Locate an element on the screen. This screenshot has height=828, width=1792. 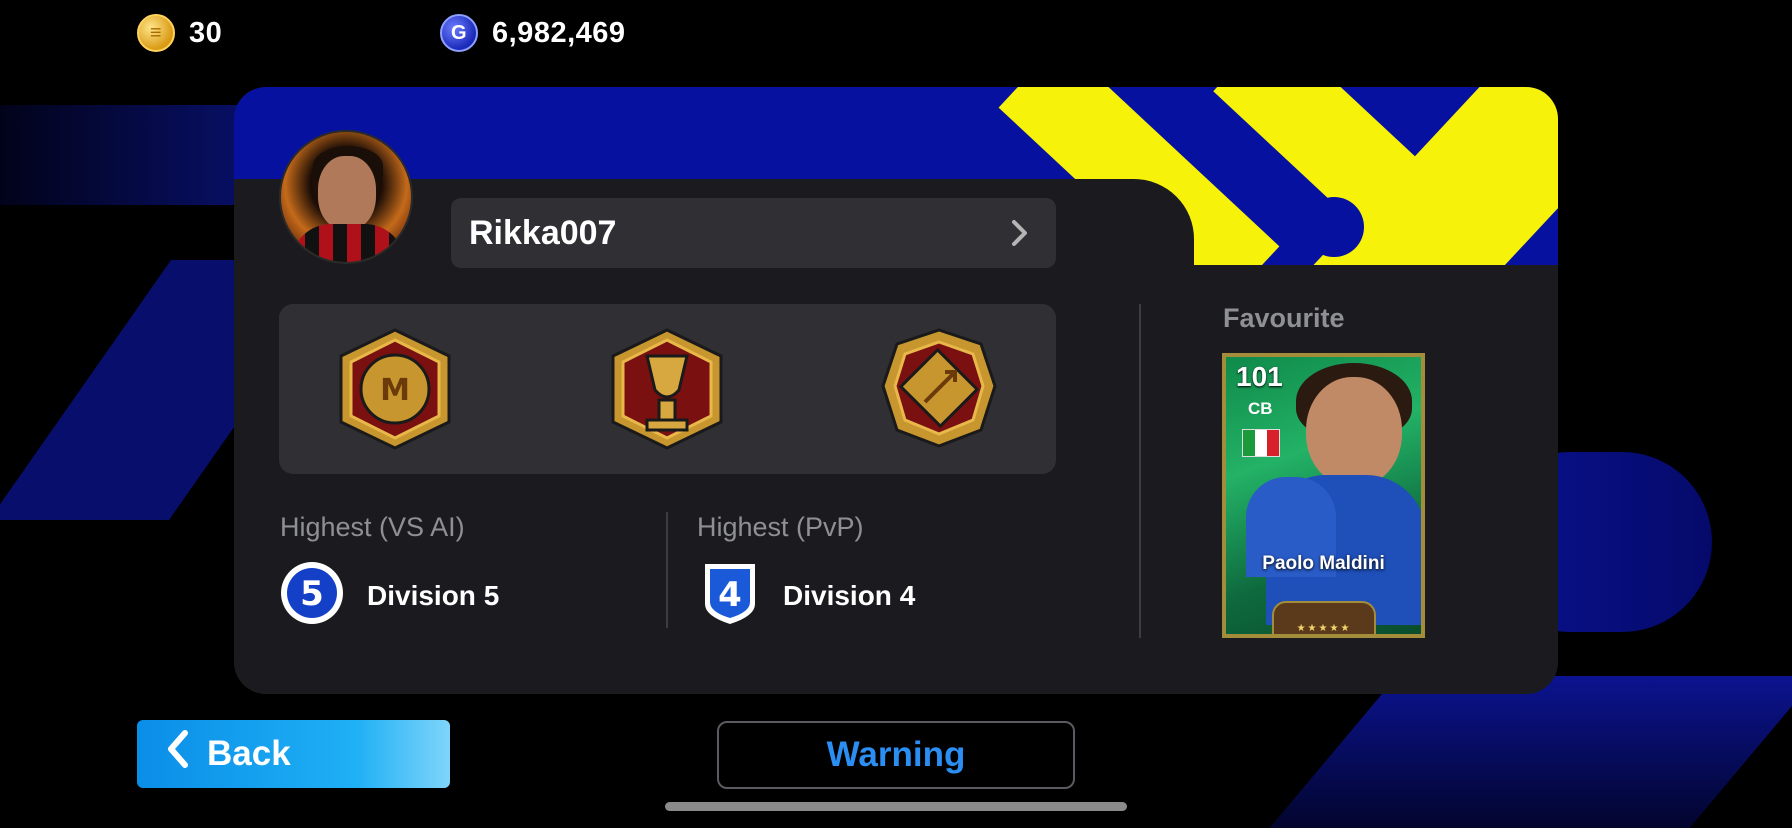
pitch-medal-icon is located at coordinates (939, 389).